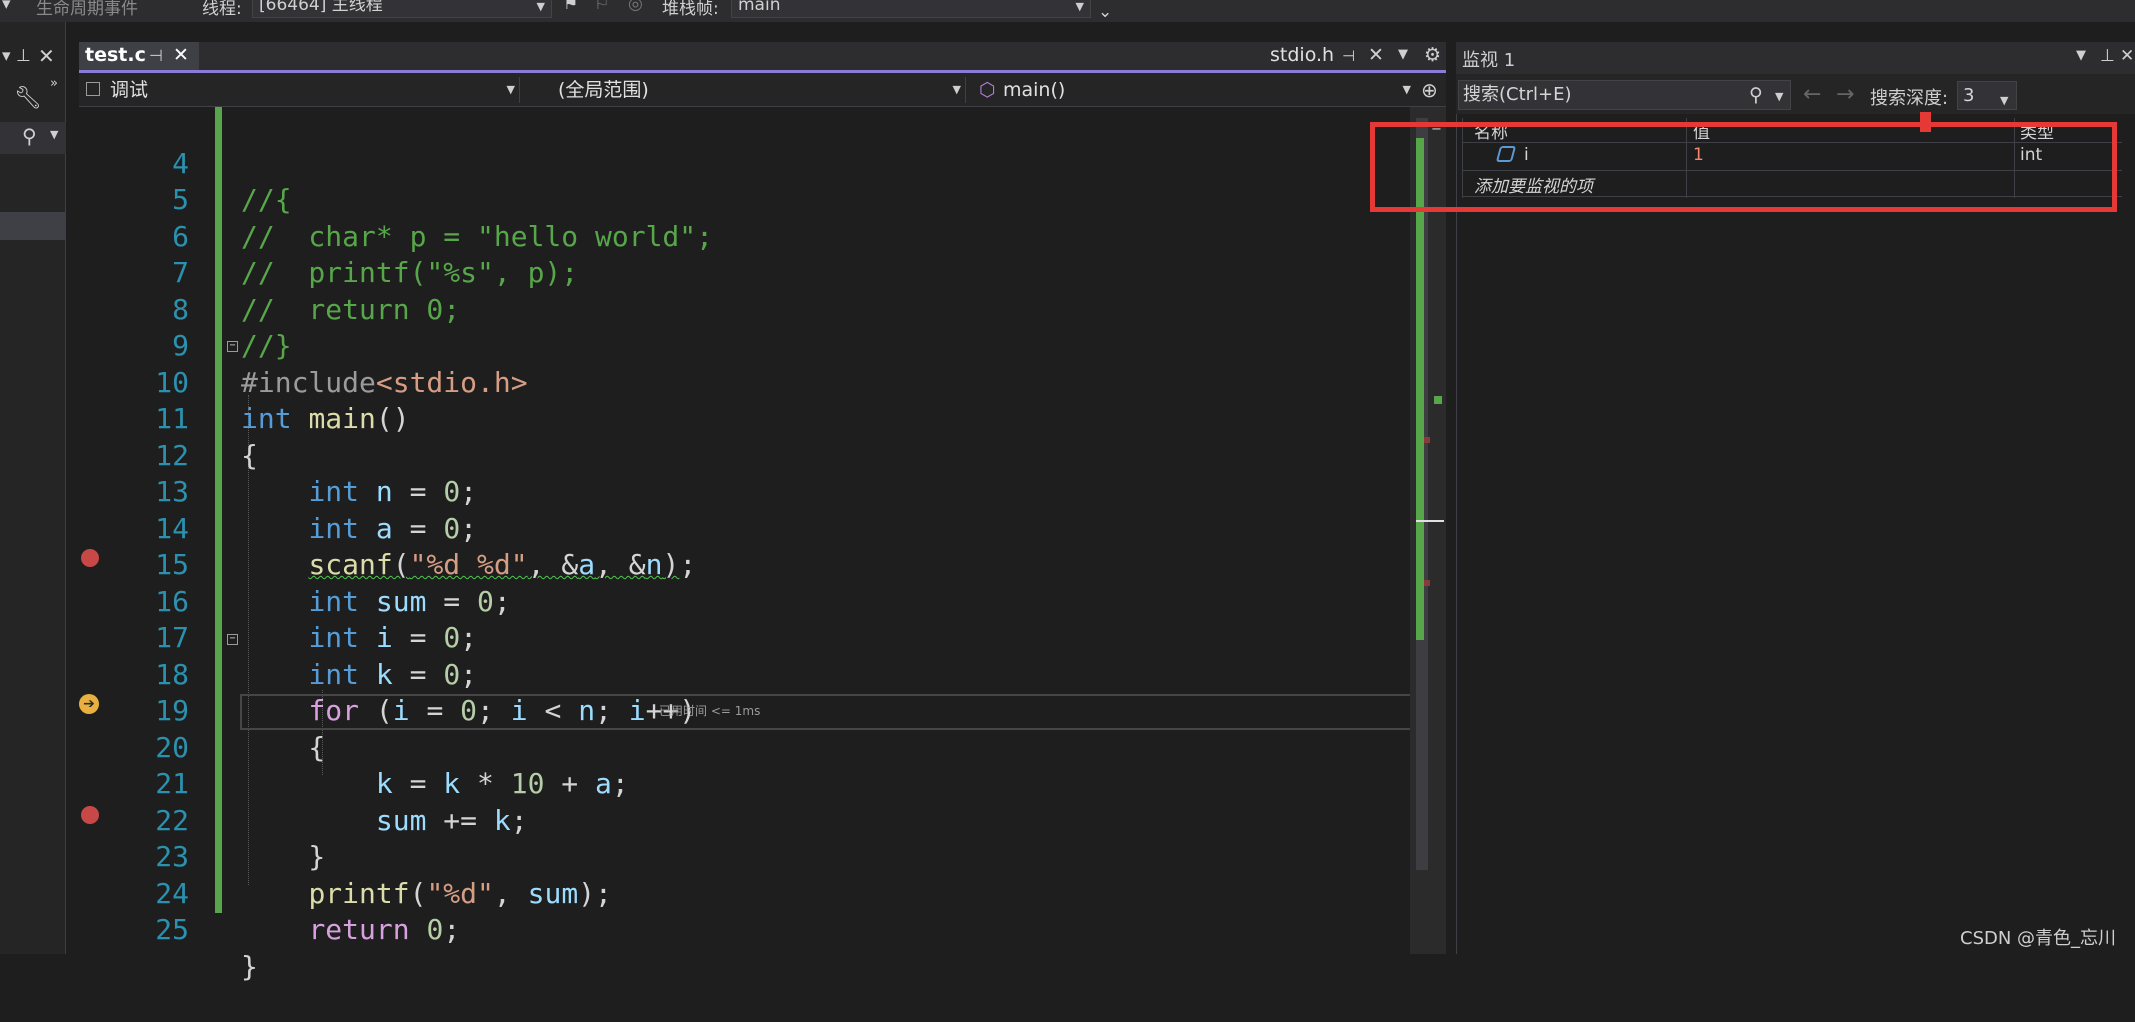  Describe the element at coordinates (710, 711) in the screenshot. I see `perf-tip: 已用时间 <= 1ms` at that location.